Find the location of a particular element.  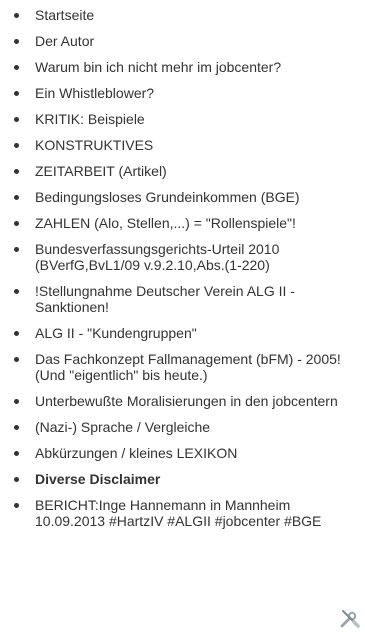

nav-link-konstruktives: KONSTRUKTIVES is located at coordinates (192, 145).